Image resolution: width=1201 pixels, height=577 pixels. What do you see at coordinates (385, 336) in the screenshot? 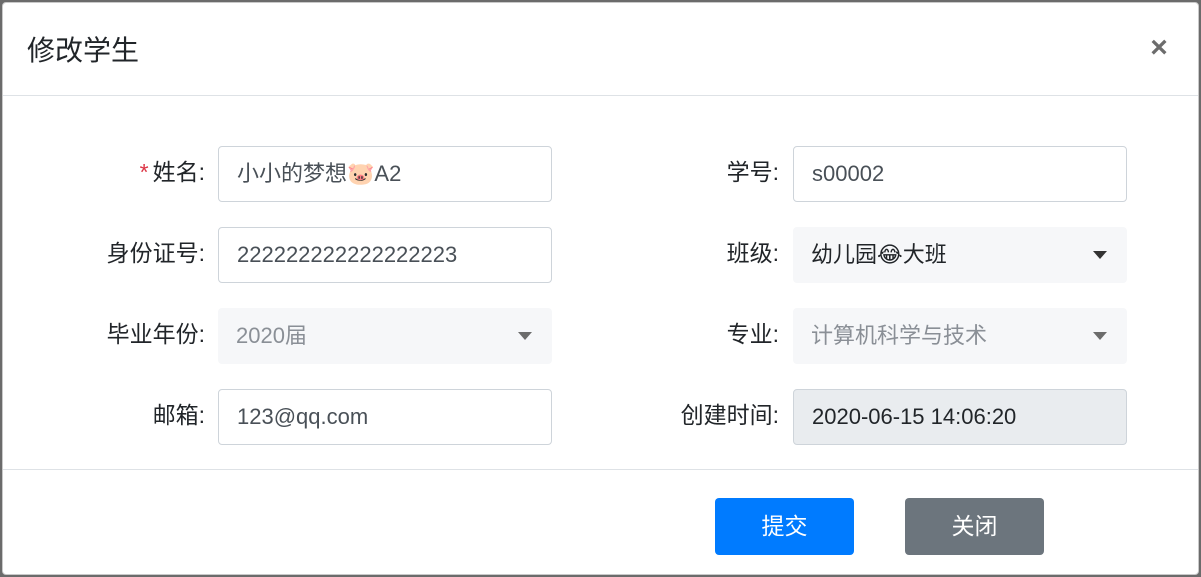
I see `grad-year-select: 2020届` at bounding box center [385, 336].